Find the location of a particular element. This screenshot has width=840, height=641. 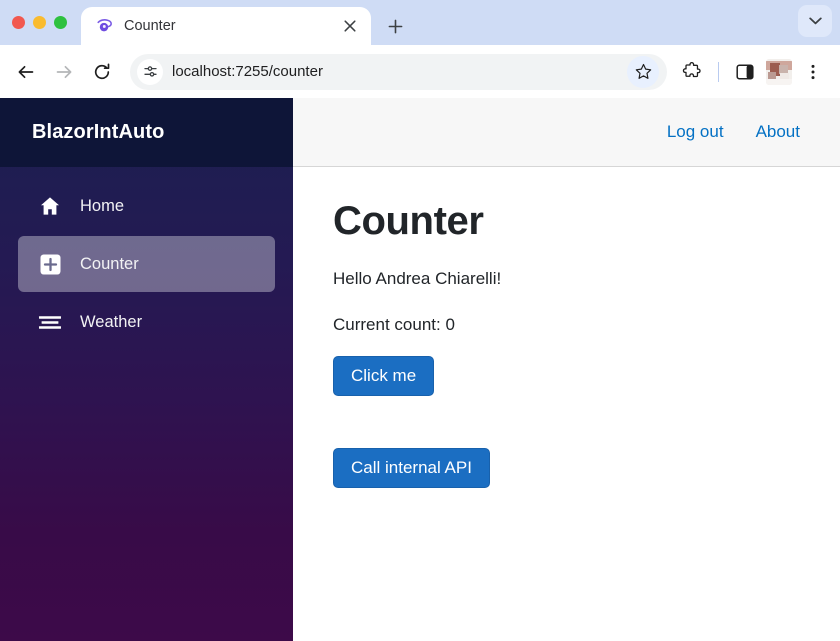

current-count-text: Current count: 0 is located at coordinates (394, 324).